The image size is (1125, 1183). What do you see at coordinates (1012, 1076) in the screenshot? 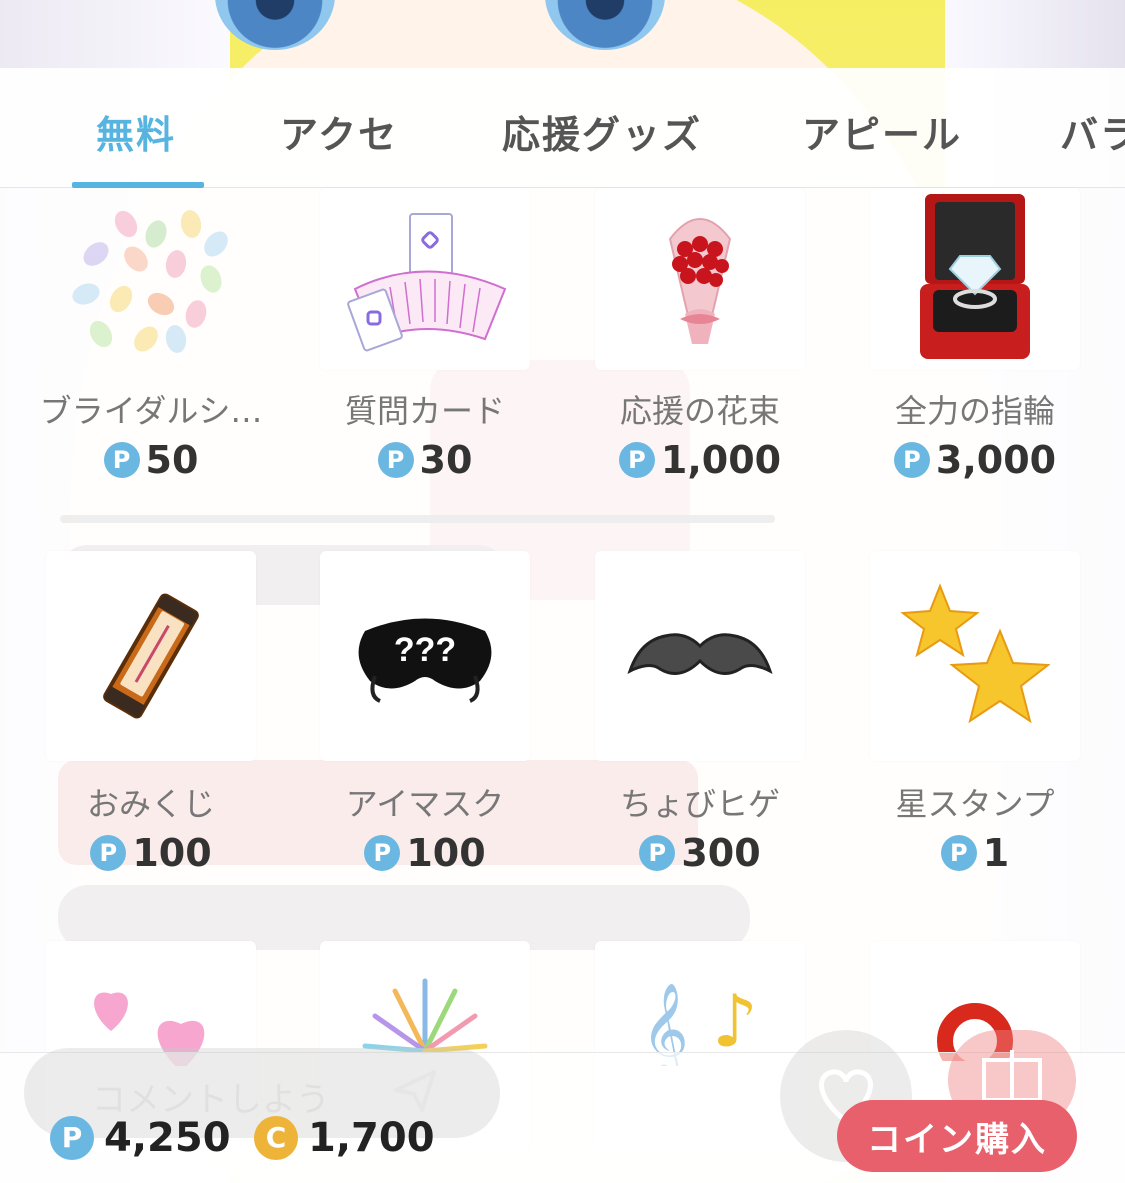
I see `gift-box-icon` at bounding box center [1012, 1076].